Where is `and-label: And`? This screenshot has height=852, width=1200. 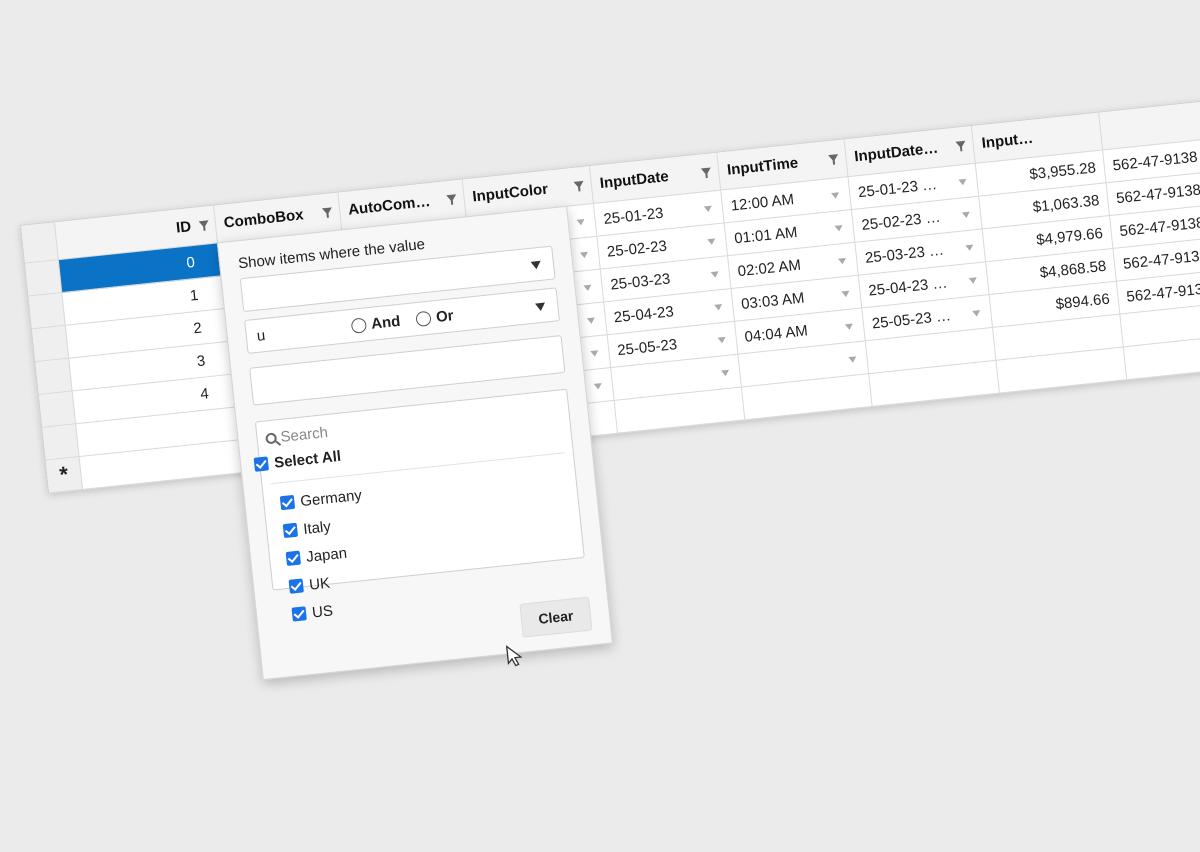
and-label: And is located at coordinates (386, 322).